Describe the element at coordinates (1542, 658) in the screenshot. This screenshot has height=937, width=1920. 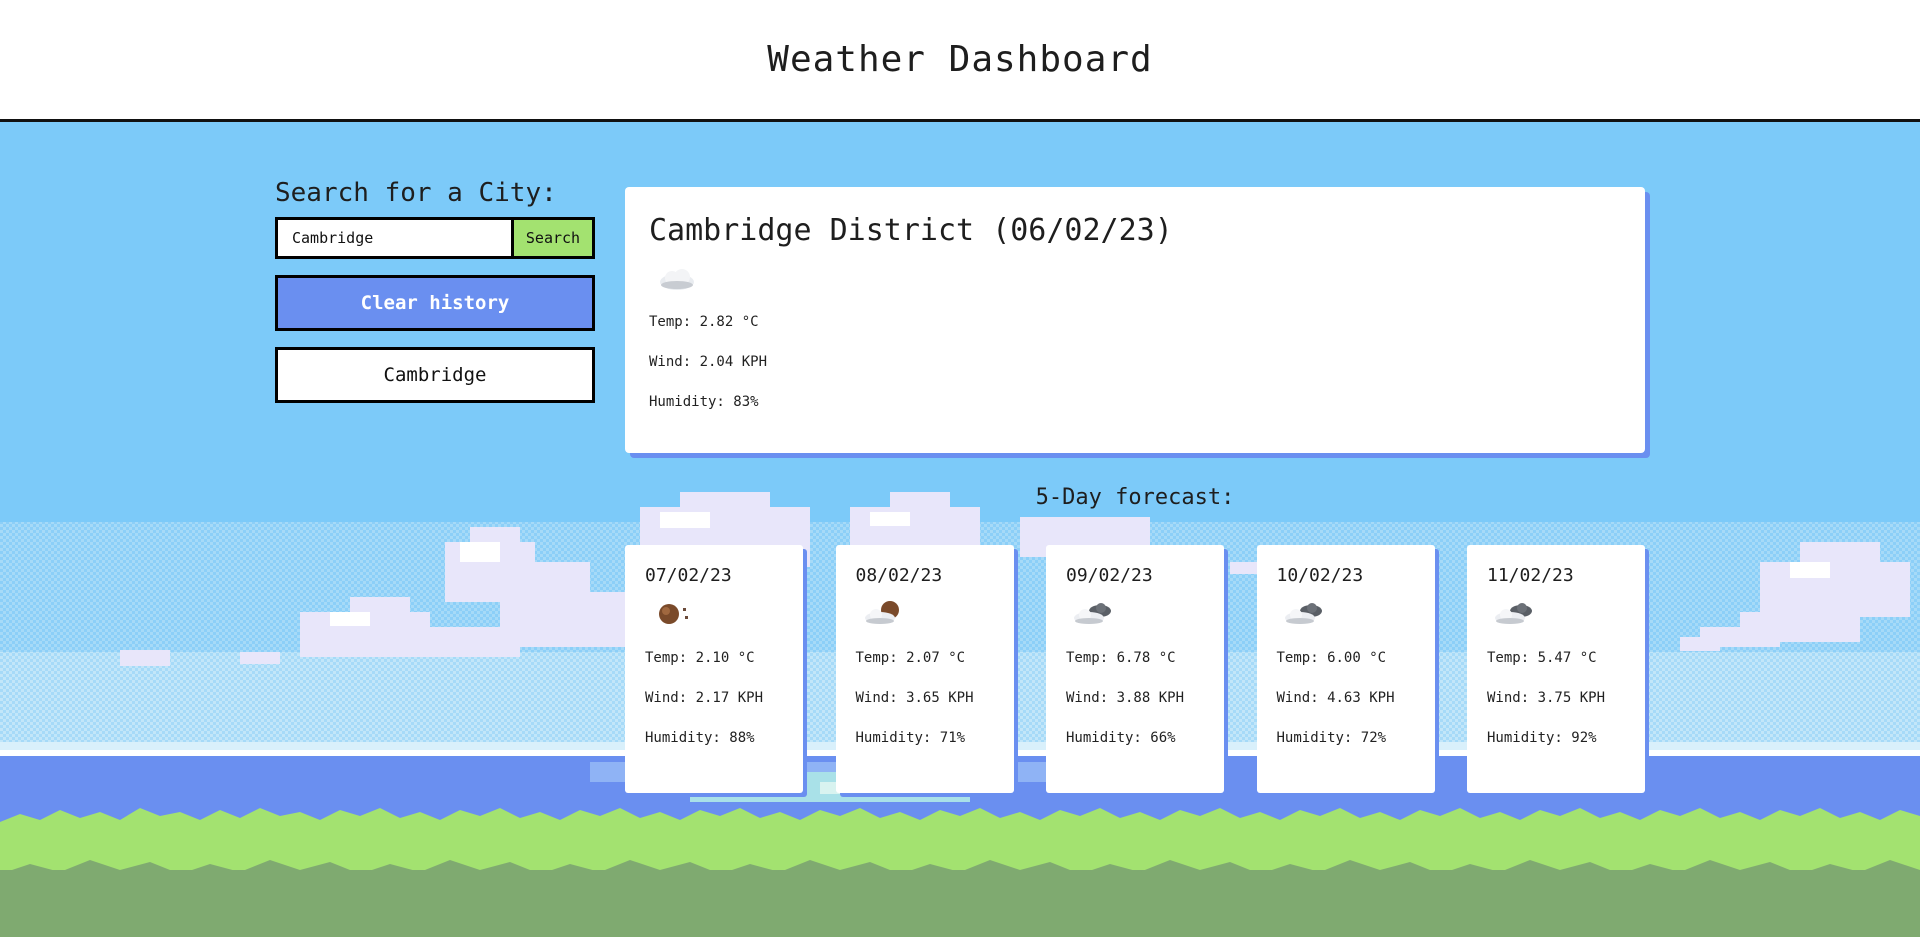
I see `forecast-temp: Temp: 5.47 °C` at that location.